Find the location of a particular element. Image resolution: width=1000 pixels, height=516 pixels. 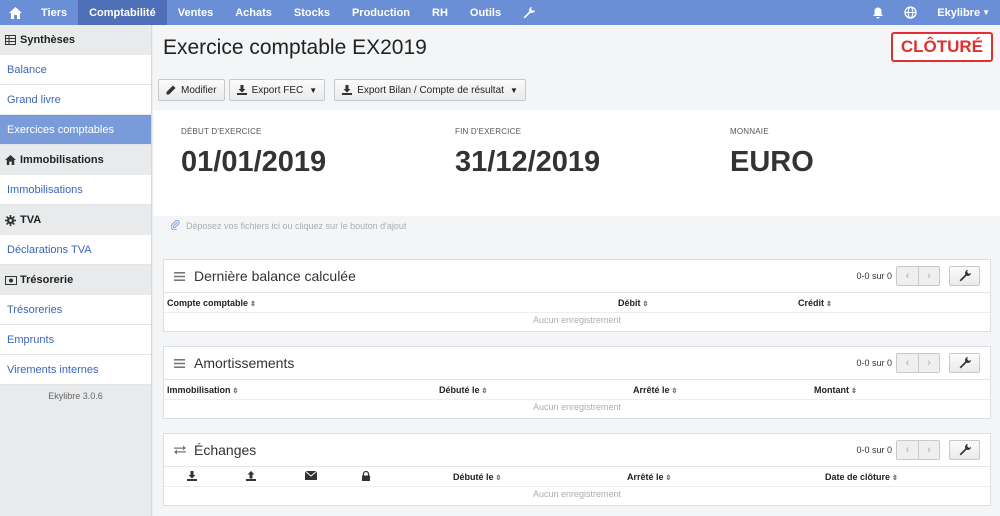

sidebar-item-balance: Balance is located at coordinates (75, 70).